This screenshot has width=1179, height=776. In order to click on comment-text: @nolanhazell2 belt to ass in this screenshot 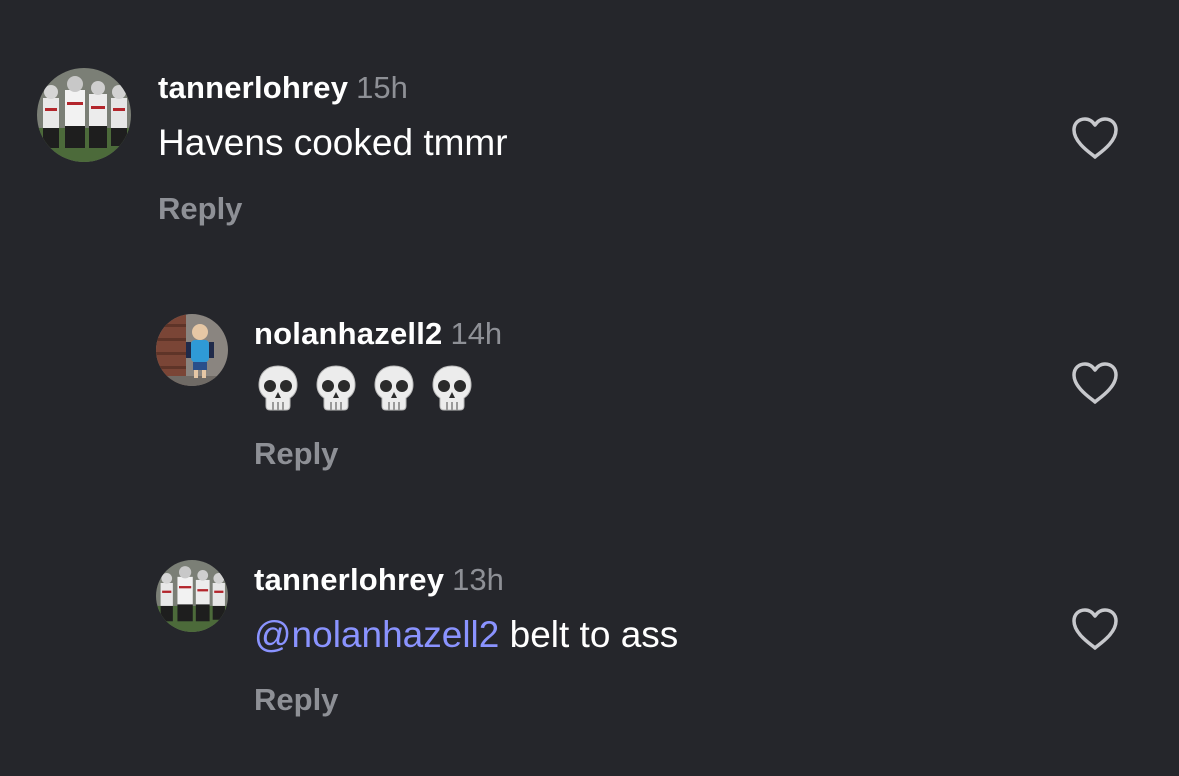, I will do `click(466, 634)`.